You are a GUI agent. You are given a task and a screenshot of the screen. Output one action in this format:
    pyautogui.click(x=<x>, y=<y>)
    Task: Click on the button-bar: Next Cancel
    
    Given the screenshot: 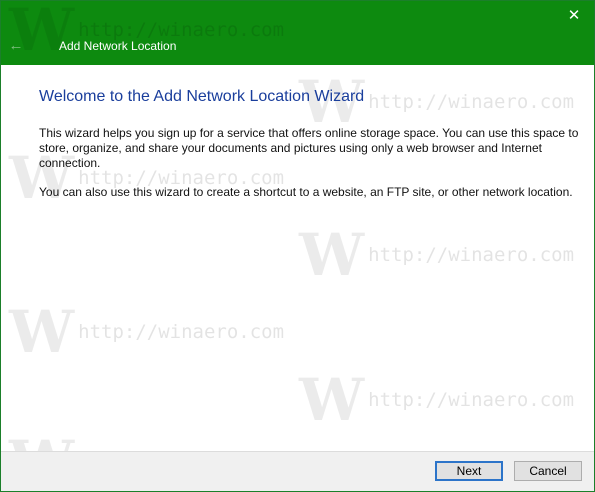 What is the action you would take?
    pyautogui.click(x=297, y=471)
    